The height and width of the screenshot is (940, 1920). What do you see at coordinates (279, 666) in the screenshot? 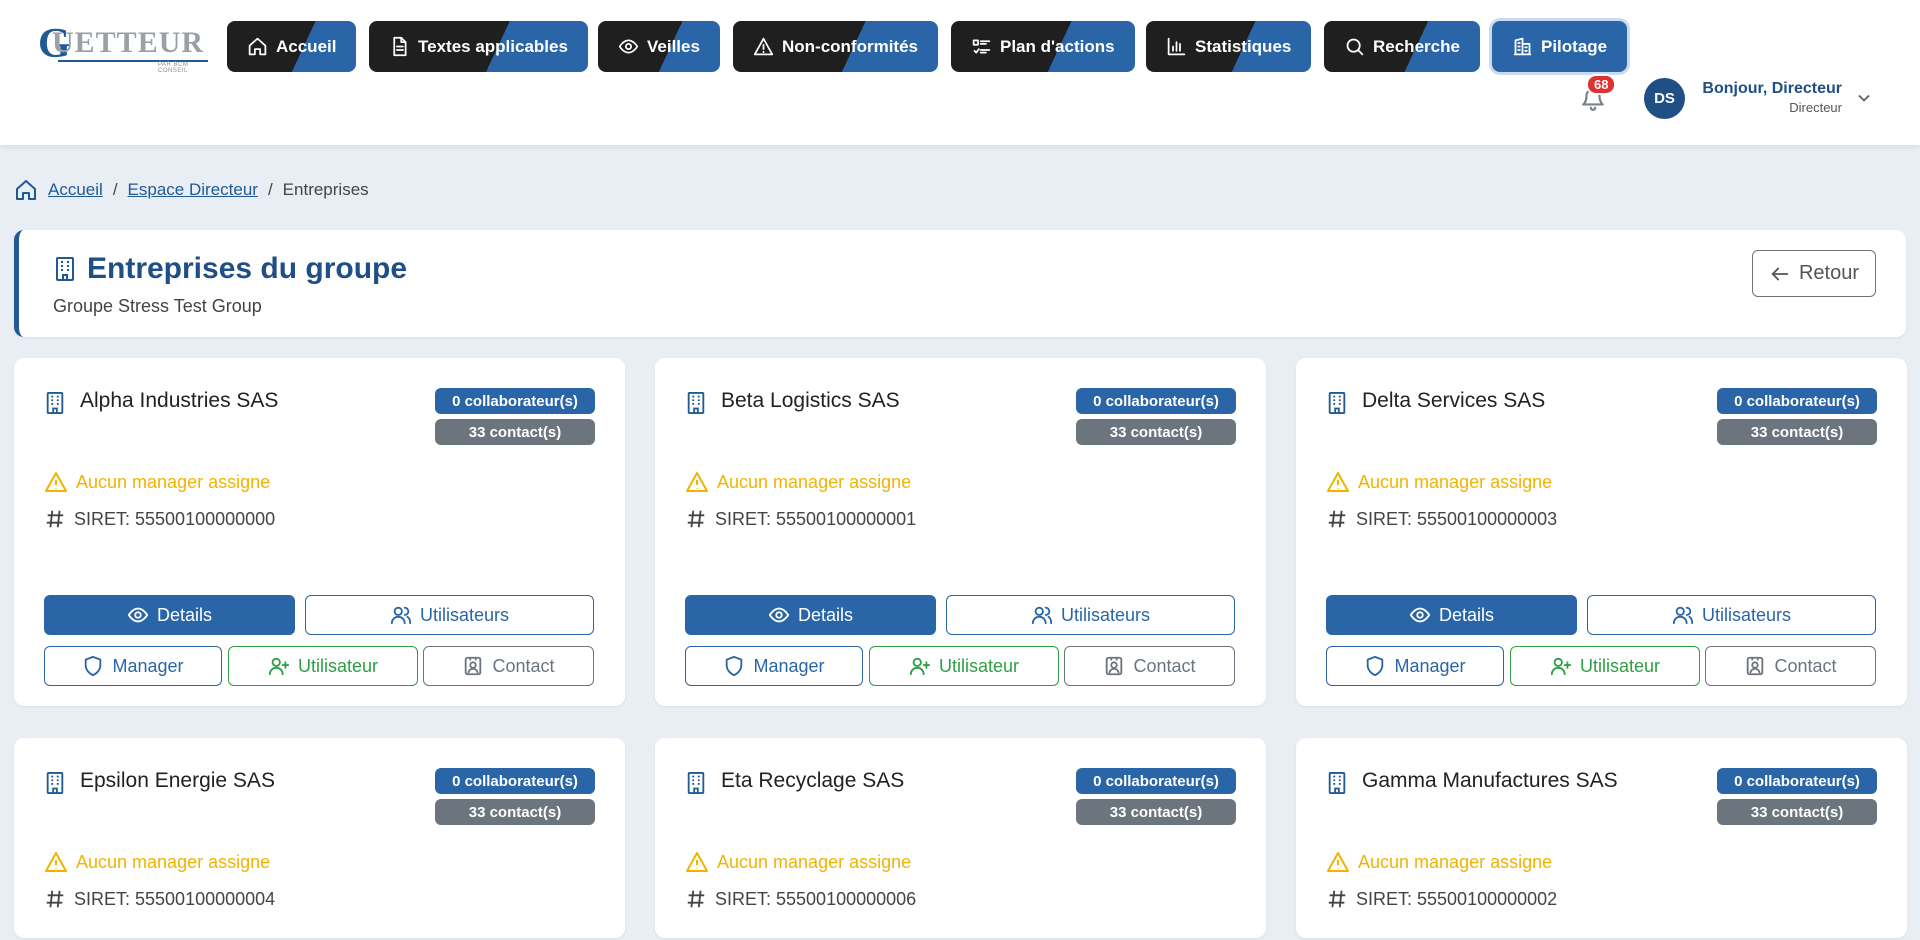
I see `user-plus-icon` at bounding box center [279, 666].